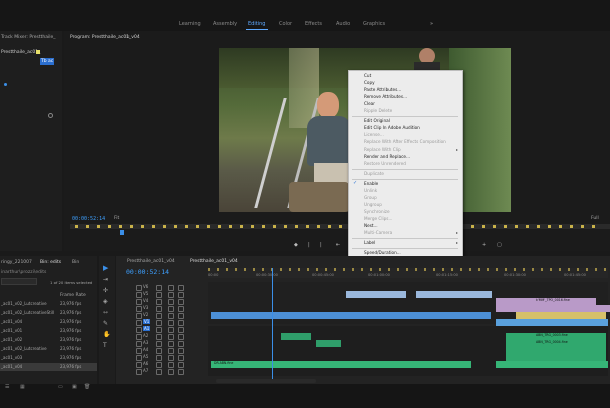 This screenshot has height=408, width=610. What do you see at coordinates (369, 103) in the screenshot?
I see `menu-item-clear: Clear` at bounding box center [369, 103].